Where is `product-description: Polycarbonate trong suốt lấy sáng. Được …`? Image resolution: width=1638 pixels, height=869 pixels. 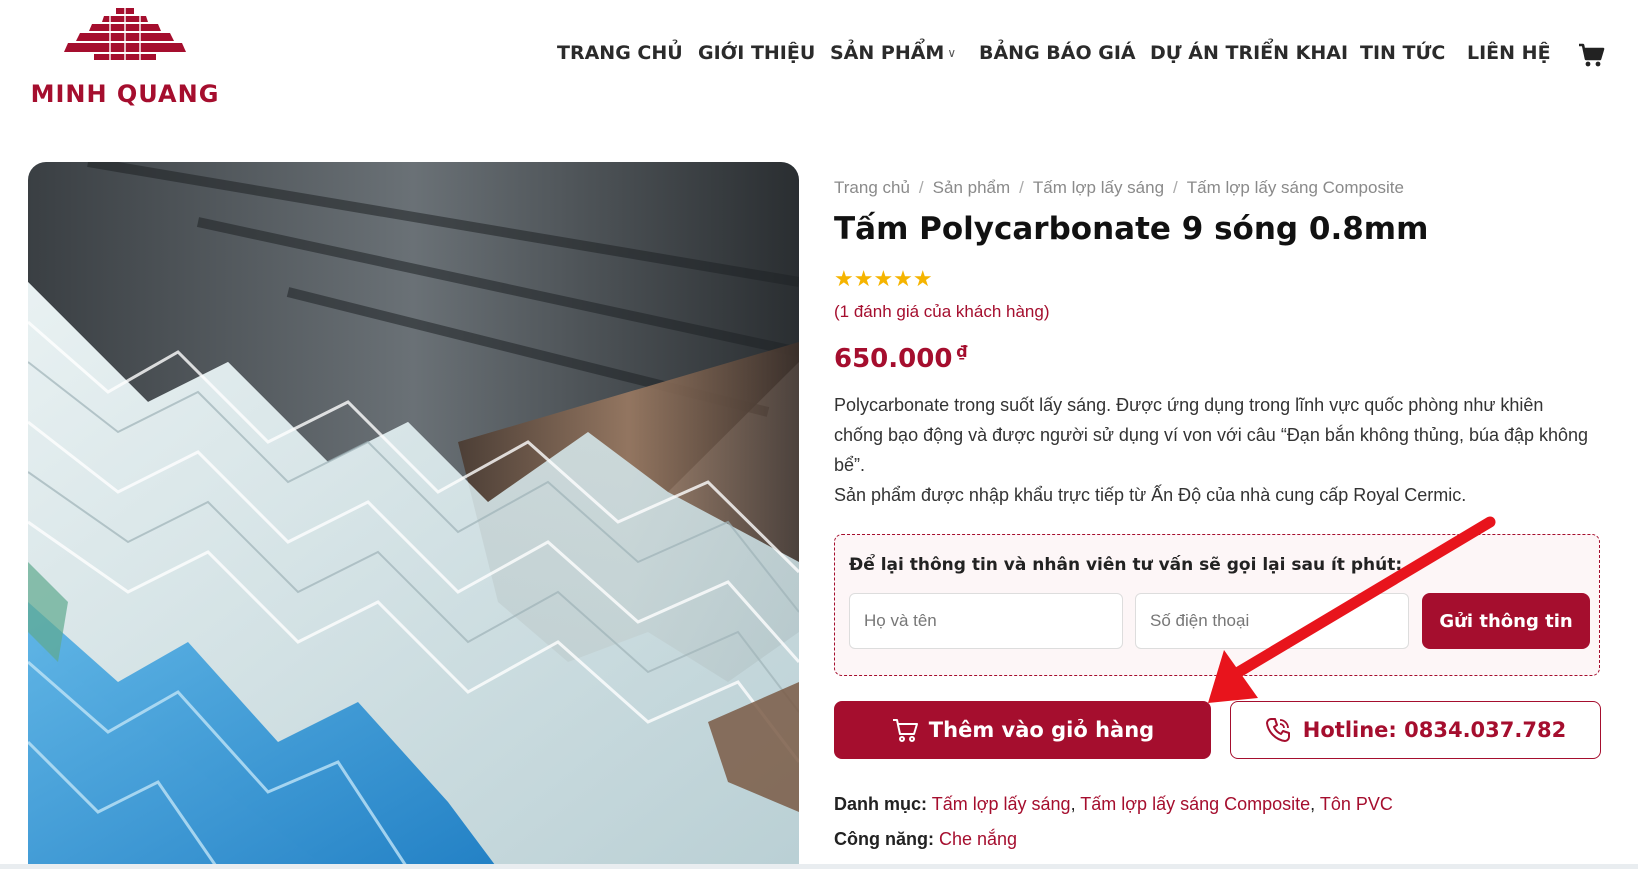
product-description: Polycarbonate trong suốt lấy sáng. Được … is located at coordinates (1214, 450).